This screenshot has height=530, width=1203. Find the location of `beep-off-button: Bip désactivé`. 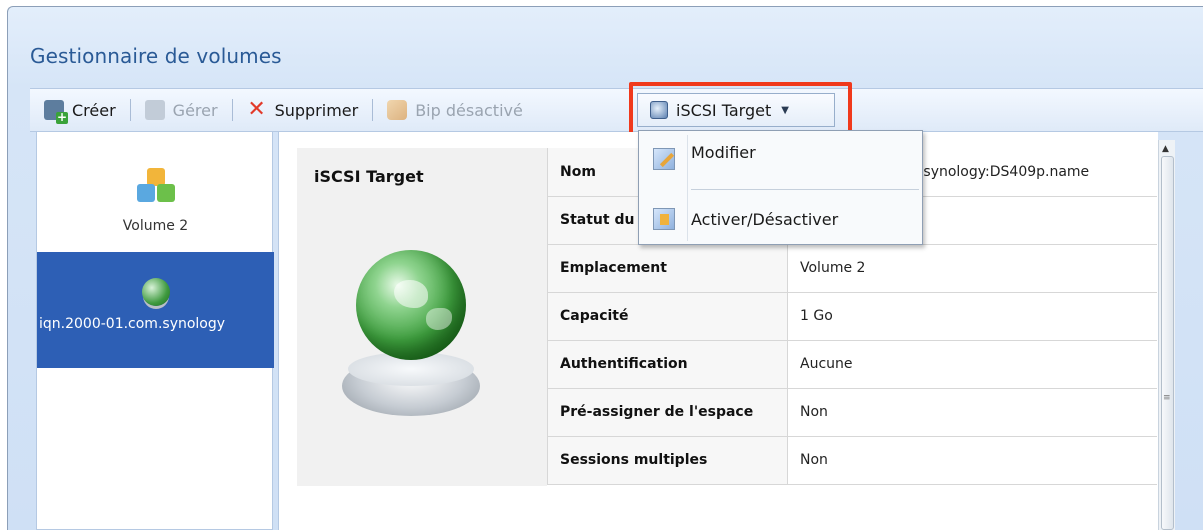

beep-off-button: Bip désactivé is located at coordinates (455, 110).